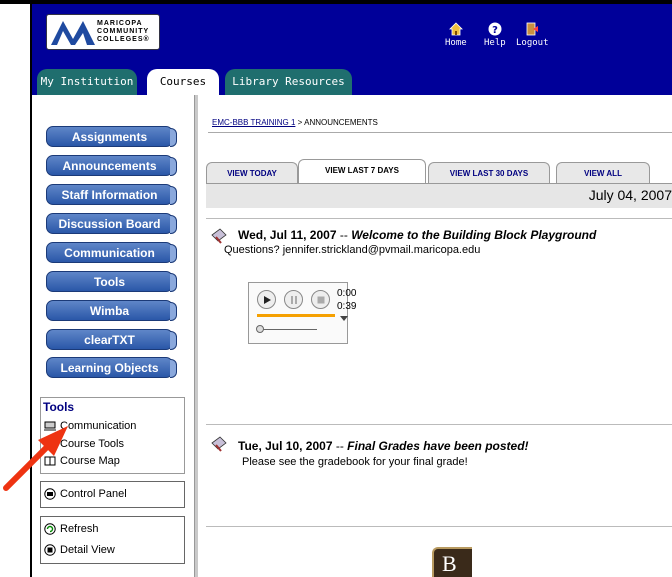 The height and width of the screenshot is (577, 672). I want to click on logout-nav: Logout, so click(532, 35).